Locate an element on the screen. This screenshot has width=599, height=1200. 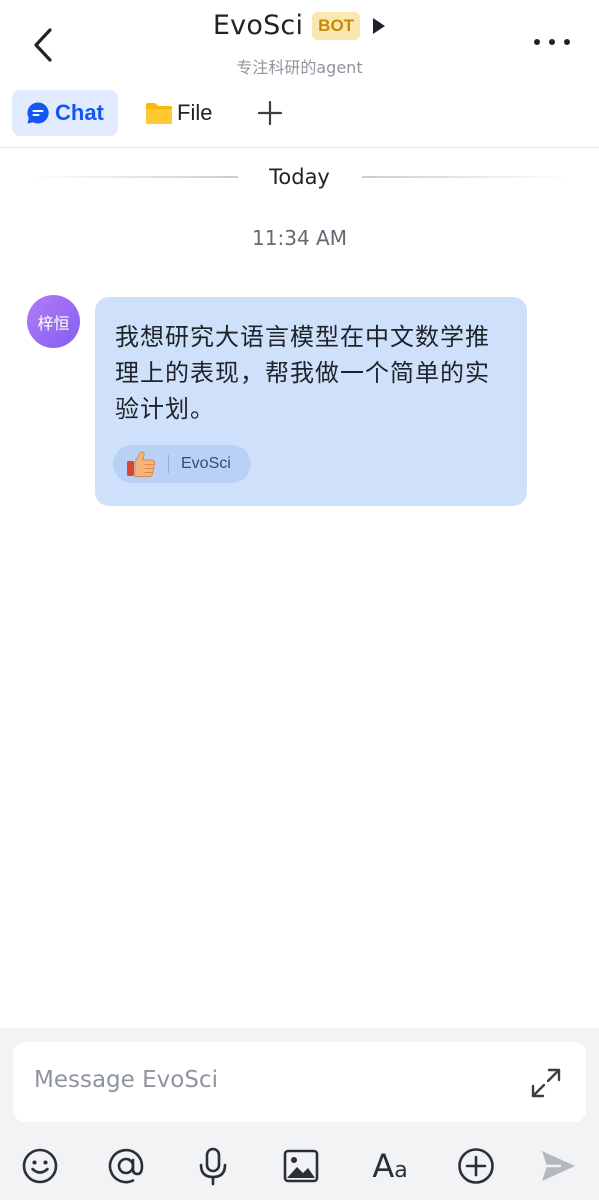
microphone-icon is located at coordinates (213, 1166).